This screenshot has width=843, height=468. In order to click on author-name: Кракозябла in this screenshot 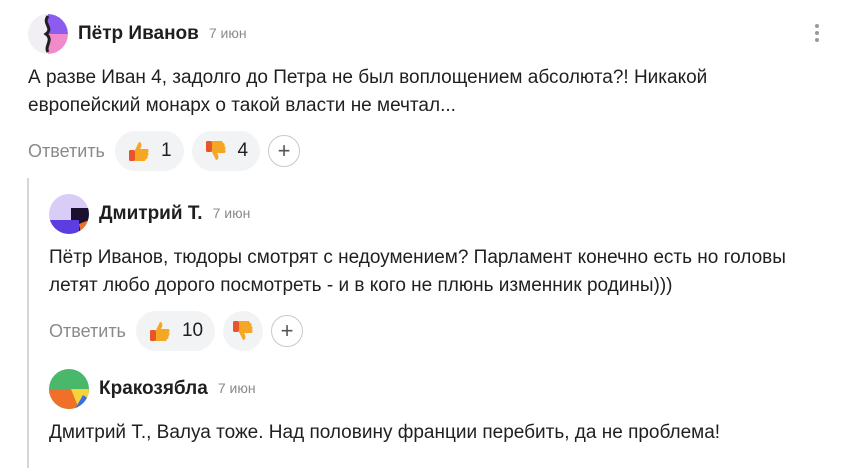, I will do `click(153, 389)`.